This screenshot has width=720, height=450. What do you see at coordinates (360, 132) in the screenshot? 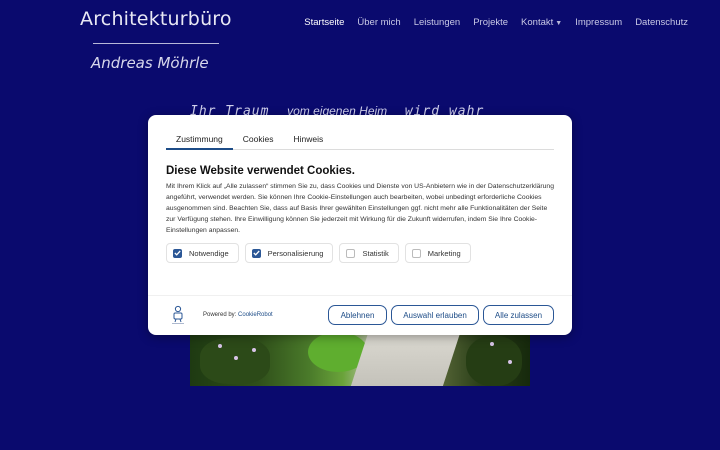
I see `cookie-dialog-tabs: Zustimmung Cookies Hinweis` at bounding box center [360, 132].